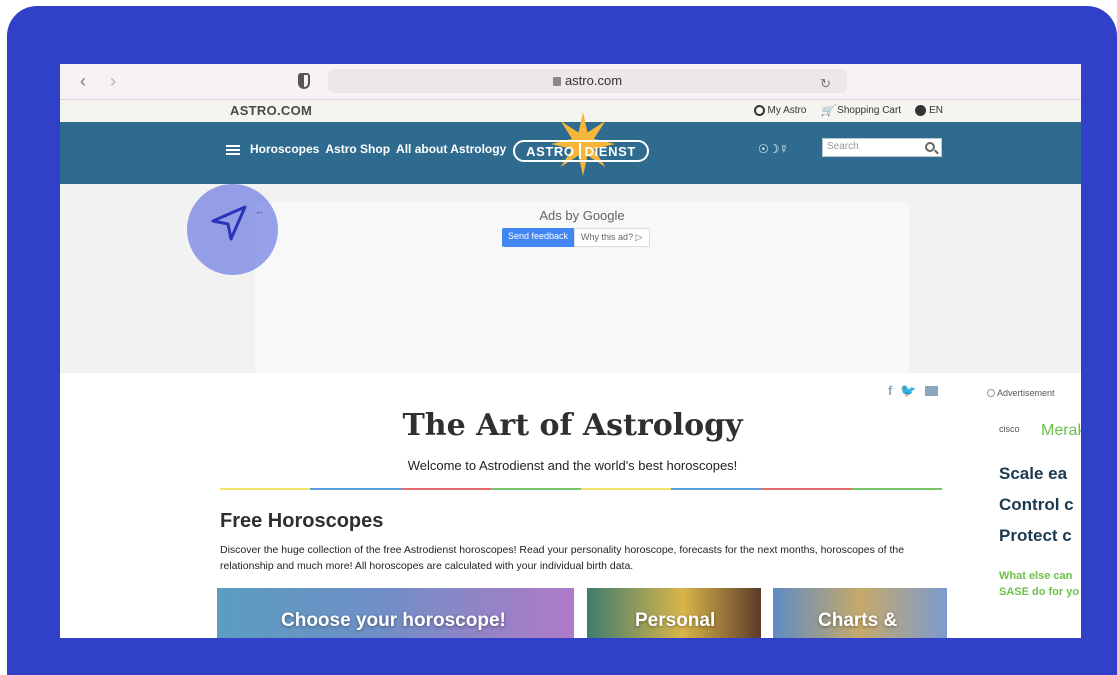 The image size is (1117, 675). I want to click on email-icon, so click(931, 391).